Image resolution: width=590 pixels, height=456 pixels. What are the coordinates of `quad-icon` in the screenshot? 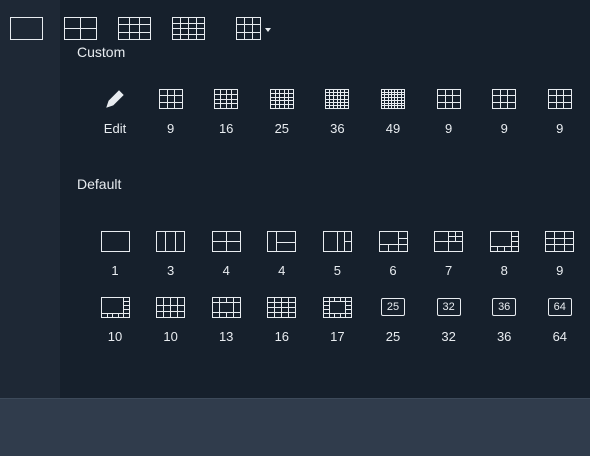 It's located at (80, 28).